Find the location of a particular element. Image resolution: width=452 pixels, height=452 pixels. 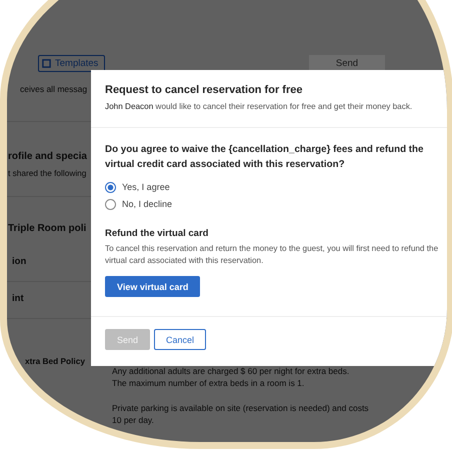

view-card-button: View virtual card is located at coordinates (152, 286).